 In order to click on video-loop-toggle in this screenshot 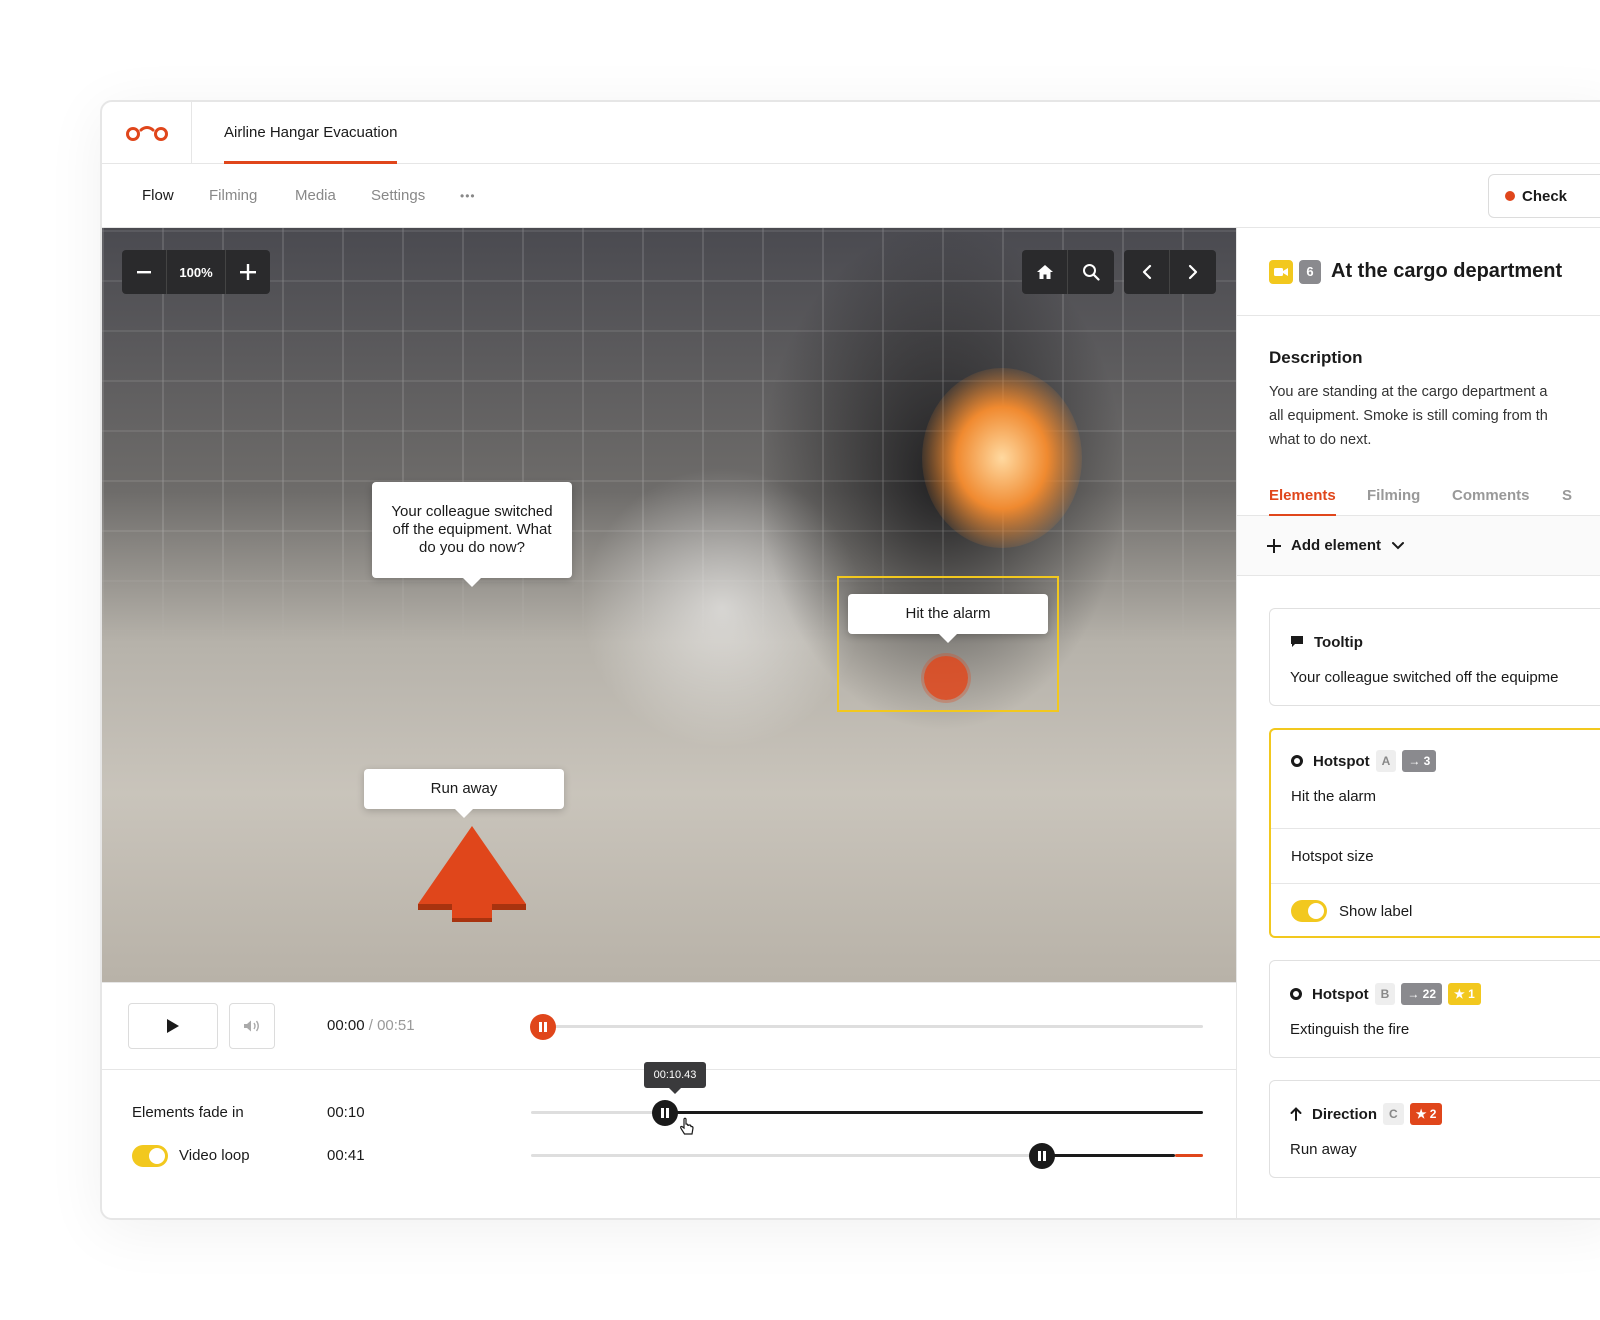, I will do `click(150, 1156)`.